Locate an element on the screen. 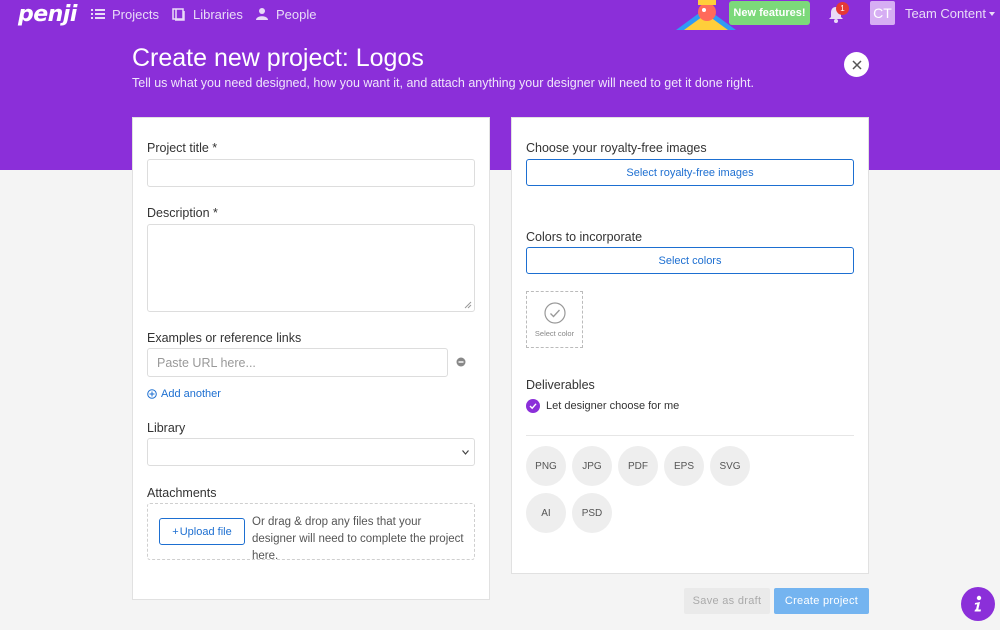 The image size is (1000, 630). upload-file-button: + Upload file is located at coordinates (202, 531).